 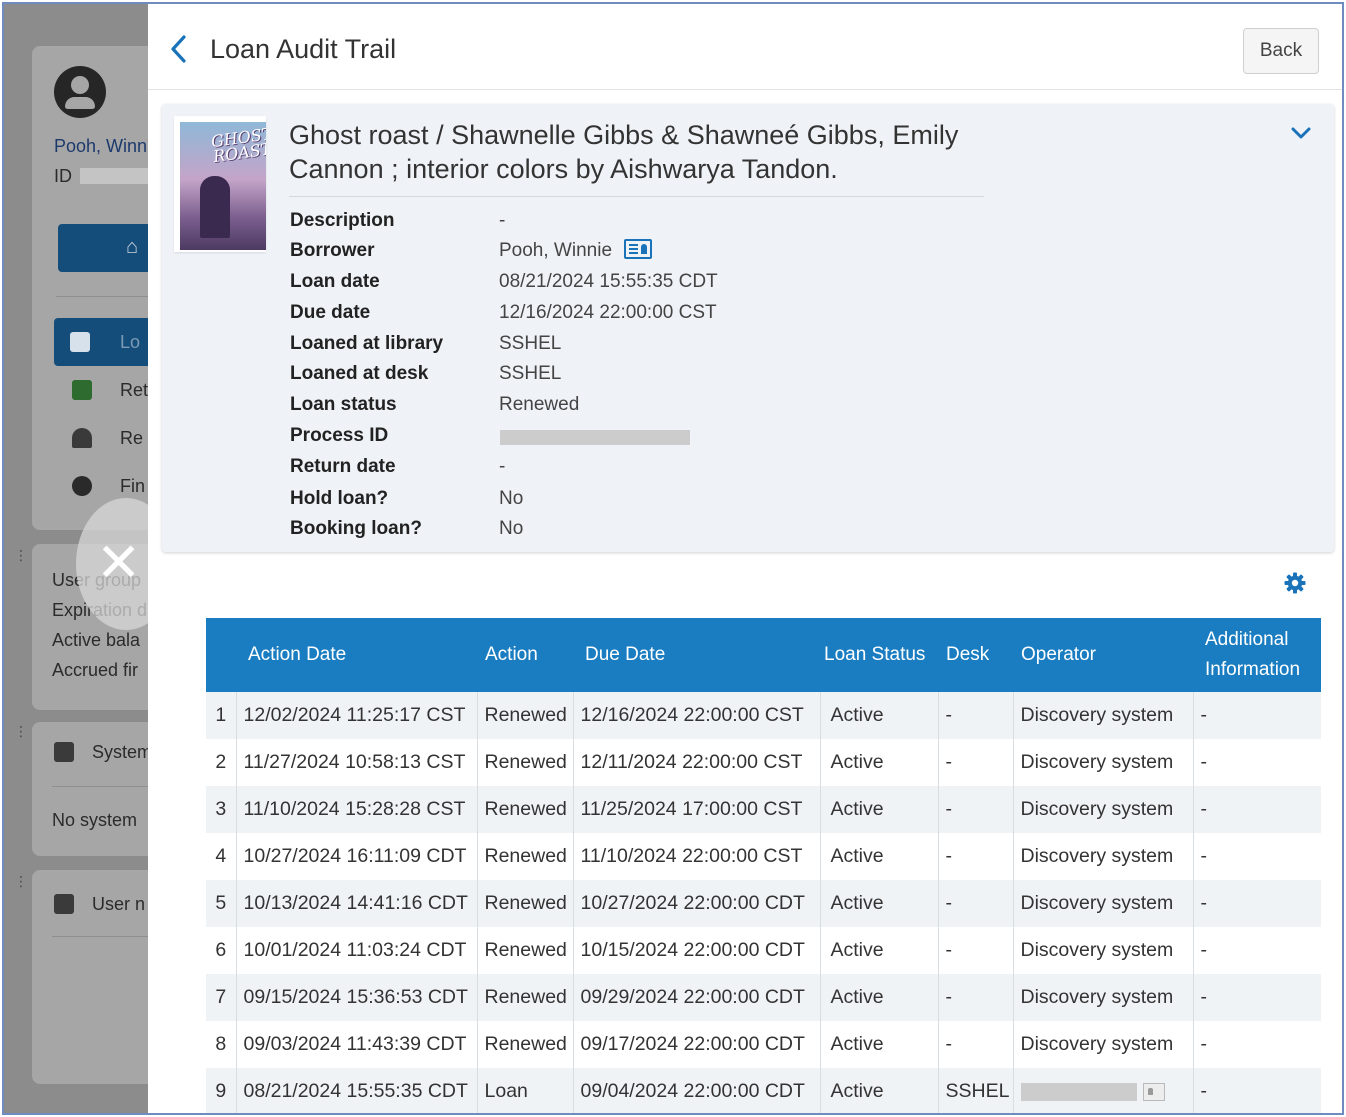 I want to click on field-label-loaned-at-desk: Loaned at desk, so click(x=359, y=373).